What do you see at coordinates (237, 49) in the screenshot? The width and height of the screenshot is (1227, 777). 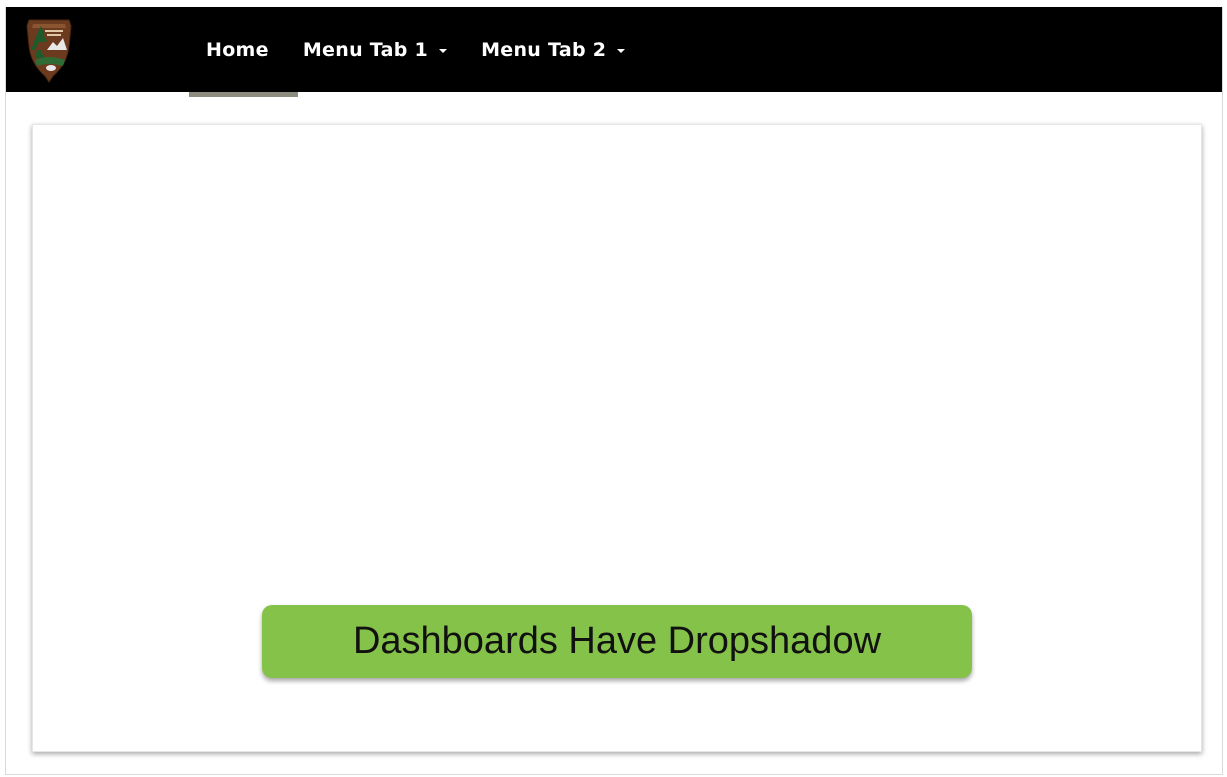 I see `nav-tab-home-label: Home` at bounding box center [237, 49].